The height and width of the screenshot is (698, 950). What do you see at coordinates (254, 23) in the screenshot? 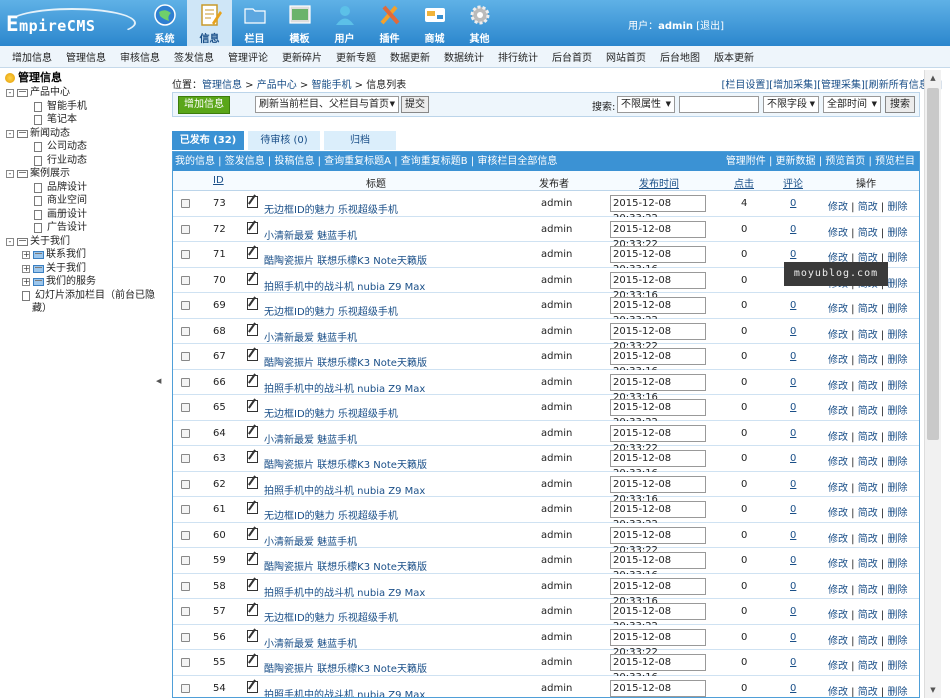
I see `nav-column: 栏目` at bounding box center [254, 23].